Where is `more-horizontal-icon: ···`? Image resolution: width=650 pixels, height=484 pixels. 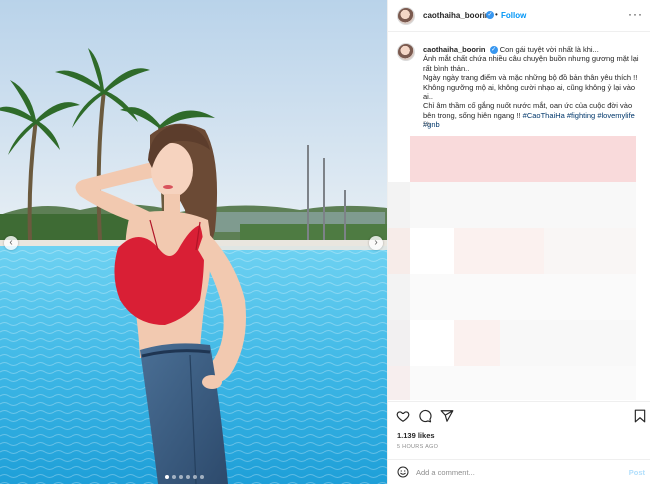 more-horizontal-icon: ··· is located at coordinates (635, 14).